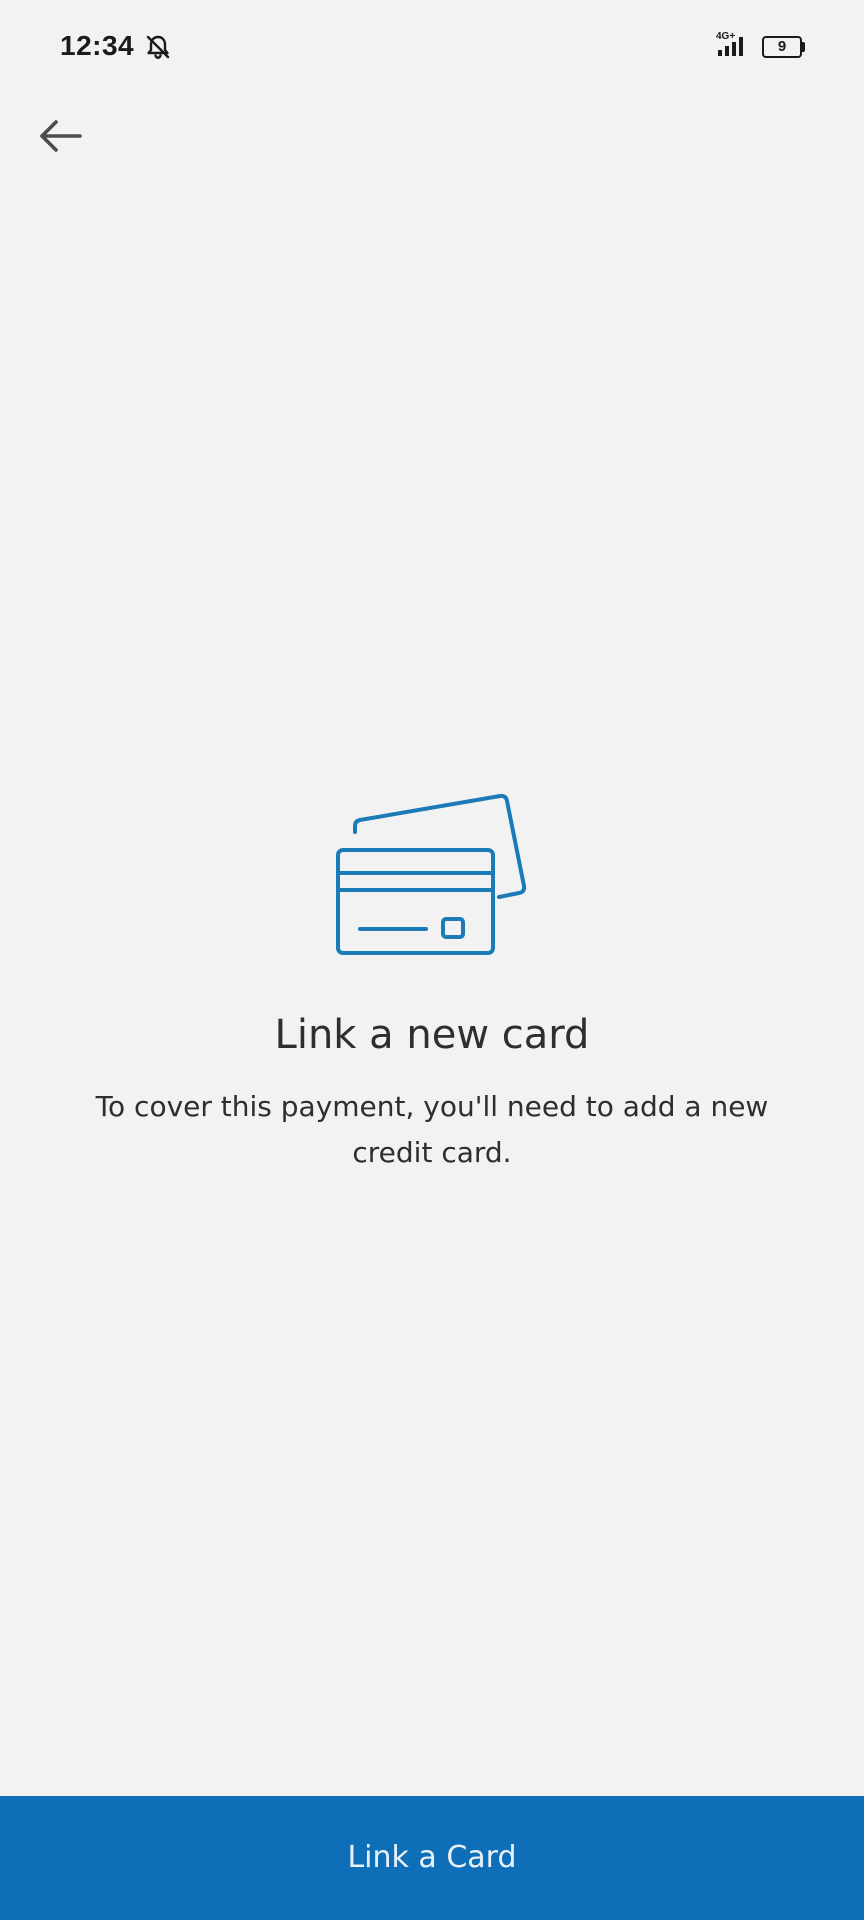  I want to click on signal-icon, so click(730, 46).